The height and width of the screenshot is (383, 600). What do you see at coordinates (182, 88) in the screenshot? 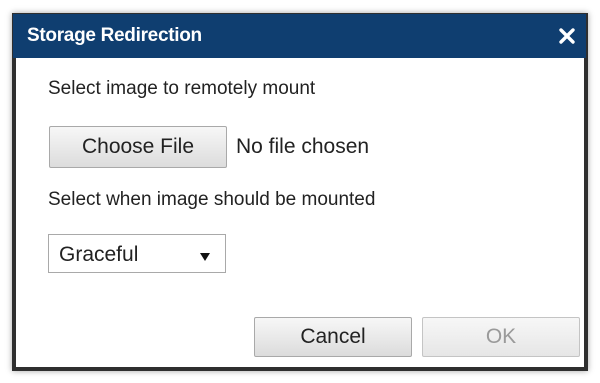
I see `image-select-label: Select image to remotely mount` at bounding box center [182, 88].